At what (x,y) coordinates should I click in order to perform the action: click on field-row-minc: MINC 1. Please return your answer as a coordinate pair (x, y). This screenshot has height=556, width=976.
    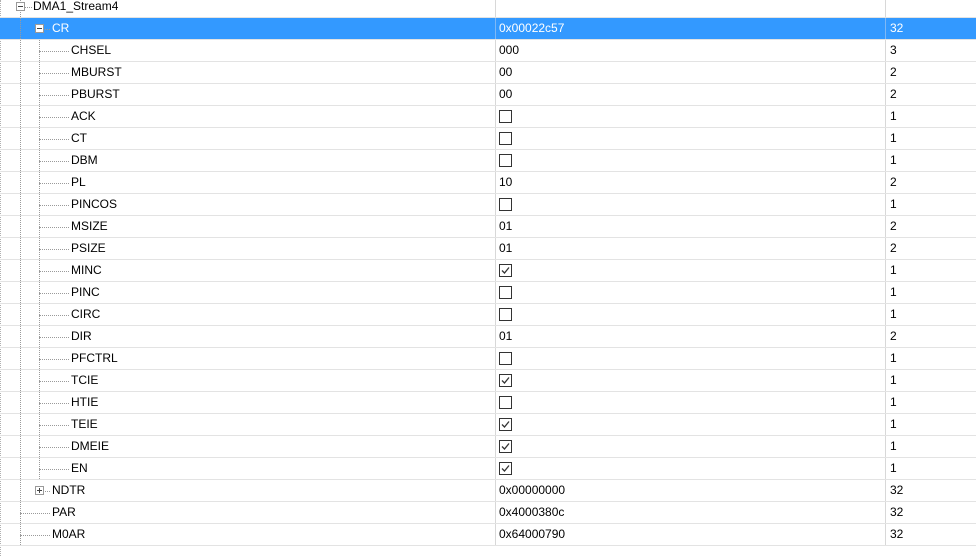
    Looking at the image, I should click on (488, 271).